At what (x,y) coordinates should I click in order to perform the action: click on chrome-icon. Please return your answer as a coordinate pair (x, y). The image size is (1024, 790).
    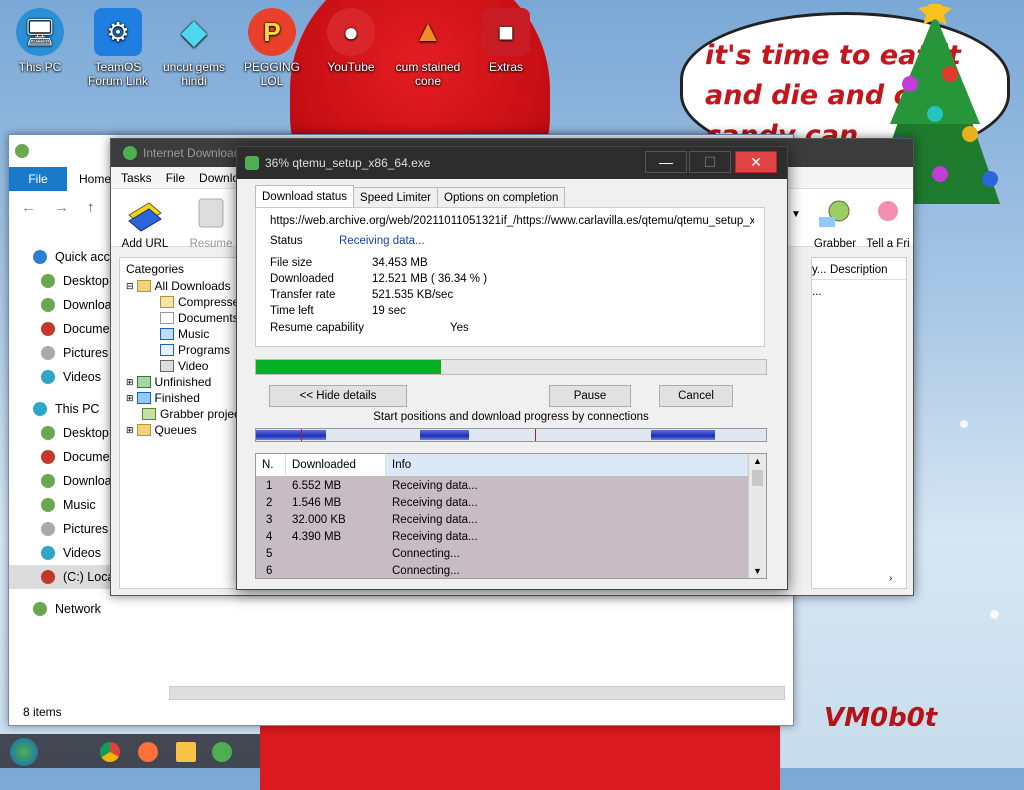
    Looking at the image, I should click on (110, 752).